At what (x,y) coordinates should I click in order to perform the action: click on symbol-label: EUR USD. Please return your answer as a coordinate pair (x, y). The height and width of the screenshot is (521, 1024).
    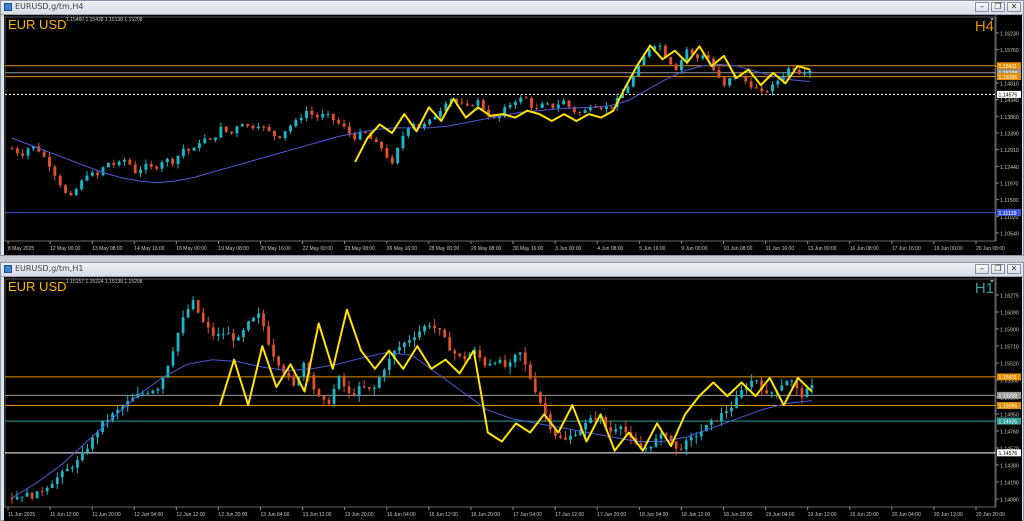
    Looking at the image, I should click on (37, 24).